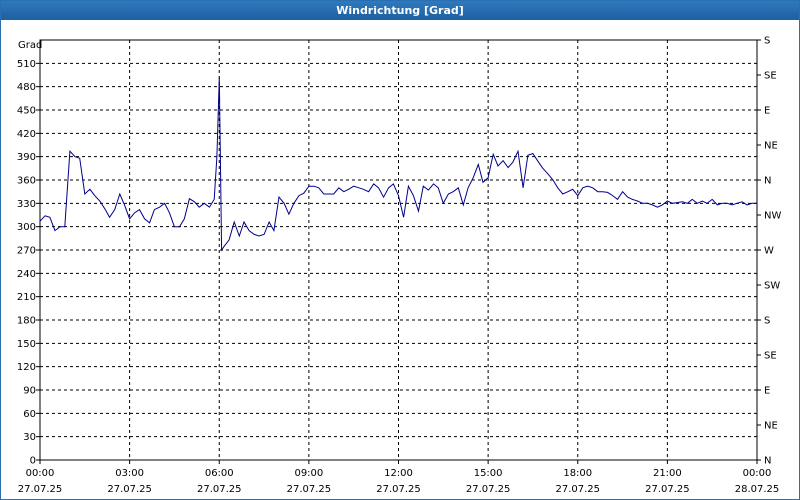 This screenshot has height=500, width=800. Describe the element at coordinates (26, 181) in the screenshot. I see `y-tick-label: 360` at that location.